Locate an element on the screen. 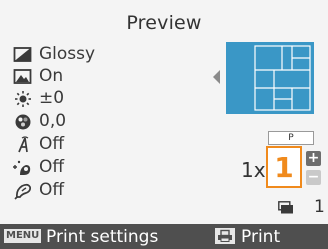 This screenshot has height=249, width=328. setting-brightness: ±0 is located at coordinates (103, 99).